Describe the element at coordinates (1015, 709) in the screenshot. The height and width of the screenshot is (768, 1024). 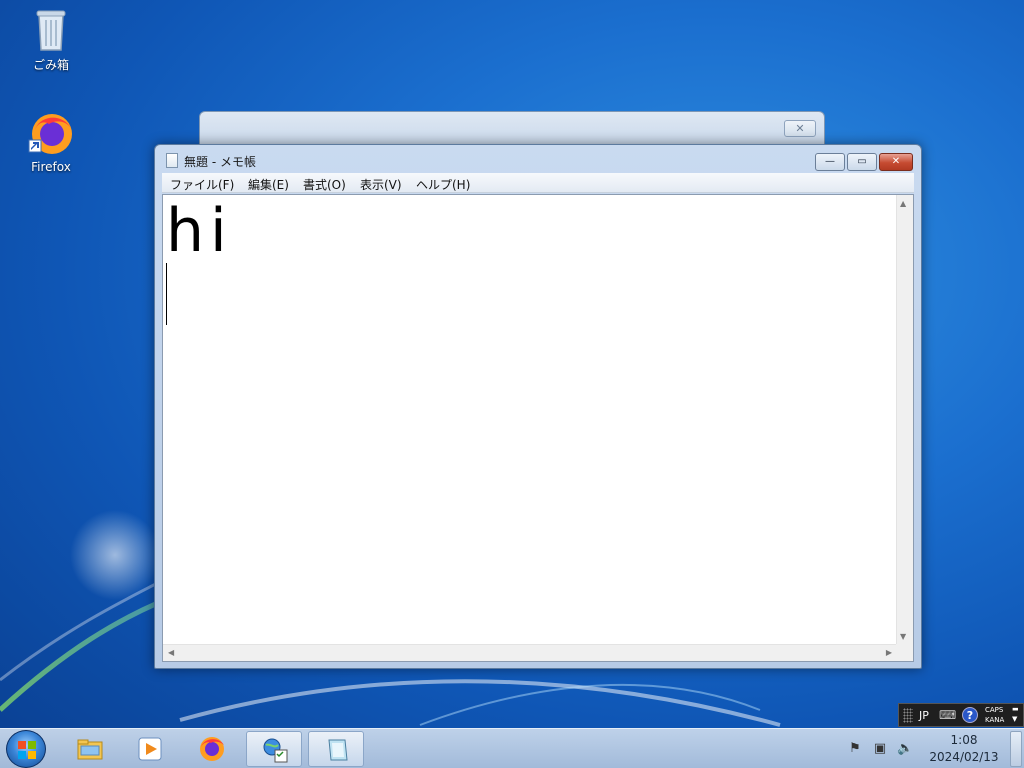
I see `language-bar-minimize-icon: ▬` at that location.